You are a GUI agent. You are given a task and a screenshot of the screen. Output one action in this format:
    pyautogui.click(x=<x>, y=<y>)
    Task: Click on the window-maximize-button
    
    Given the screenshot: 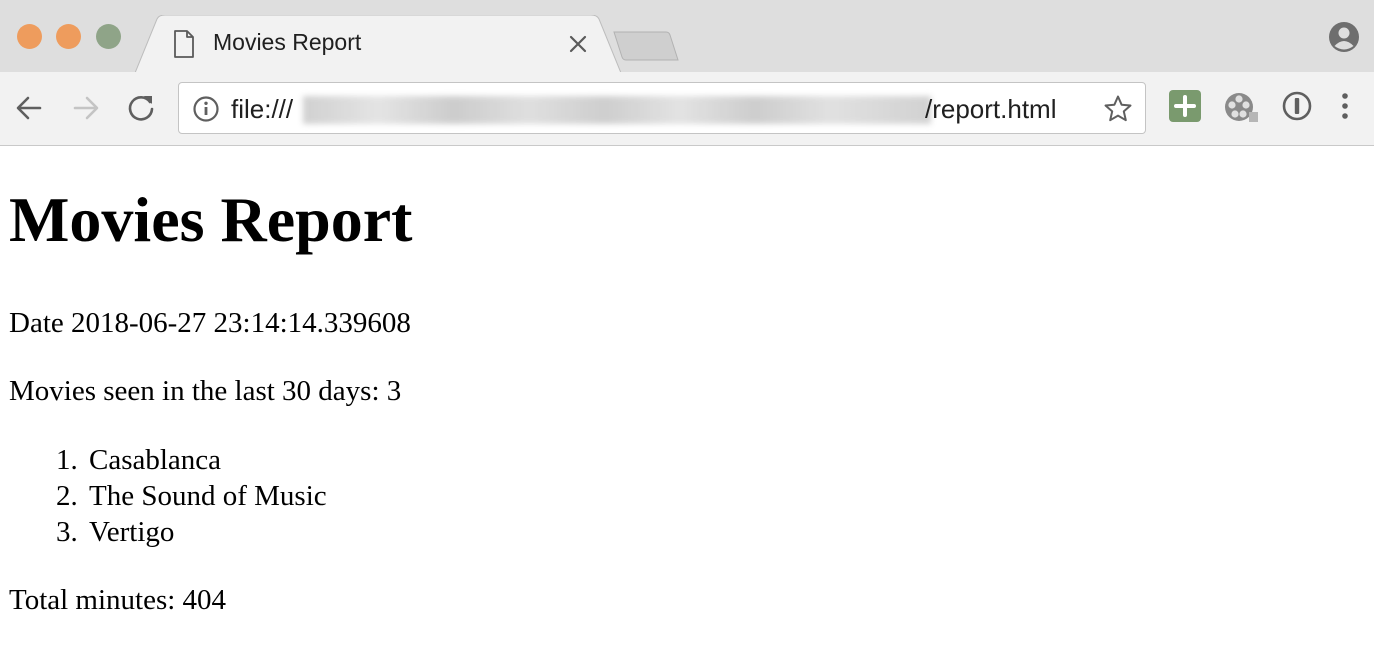 What is the action you would take?
    pyautogui.click(x=108, y=36)
    